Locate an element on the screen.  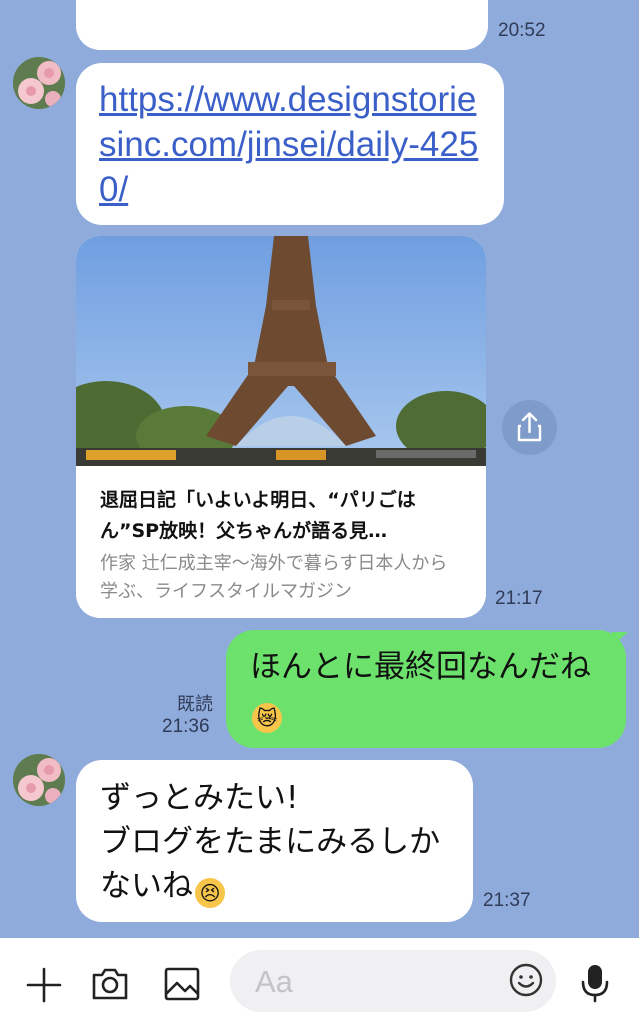
sent-message-bubble: ほんとに最終回なんだね 😿 is located at coordinates (426, 689).